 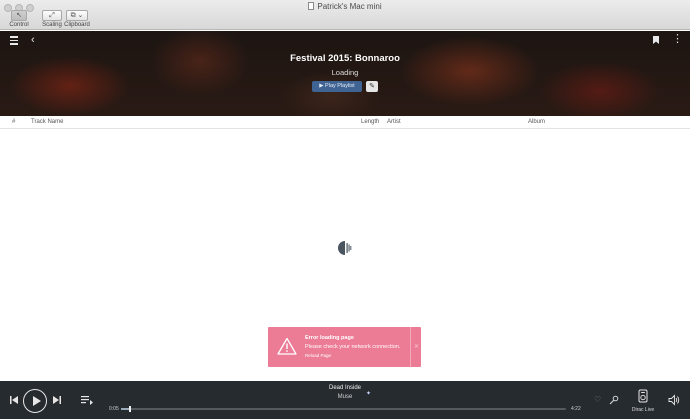 I want to click on seek-bar-fill, so click(x=125, y=409).